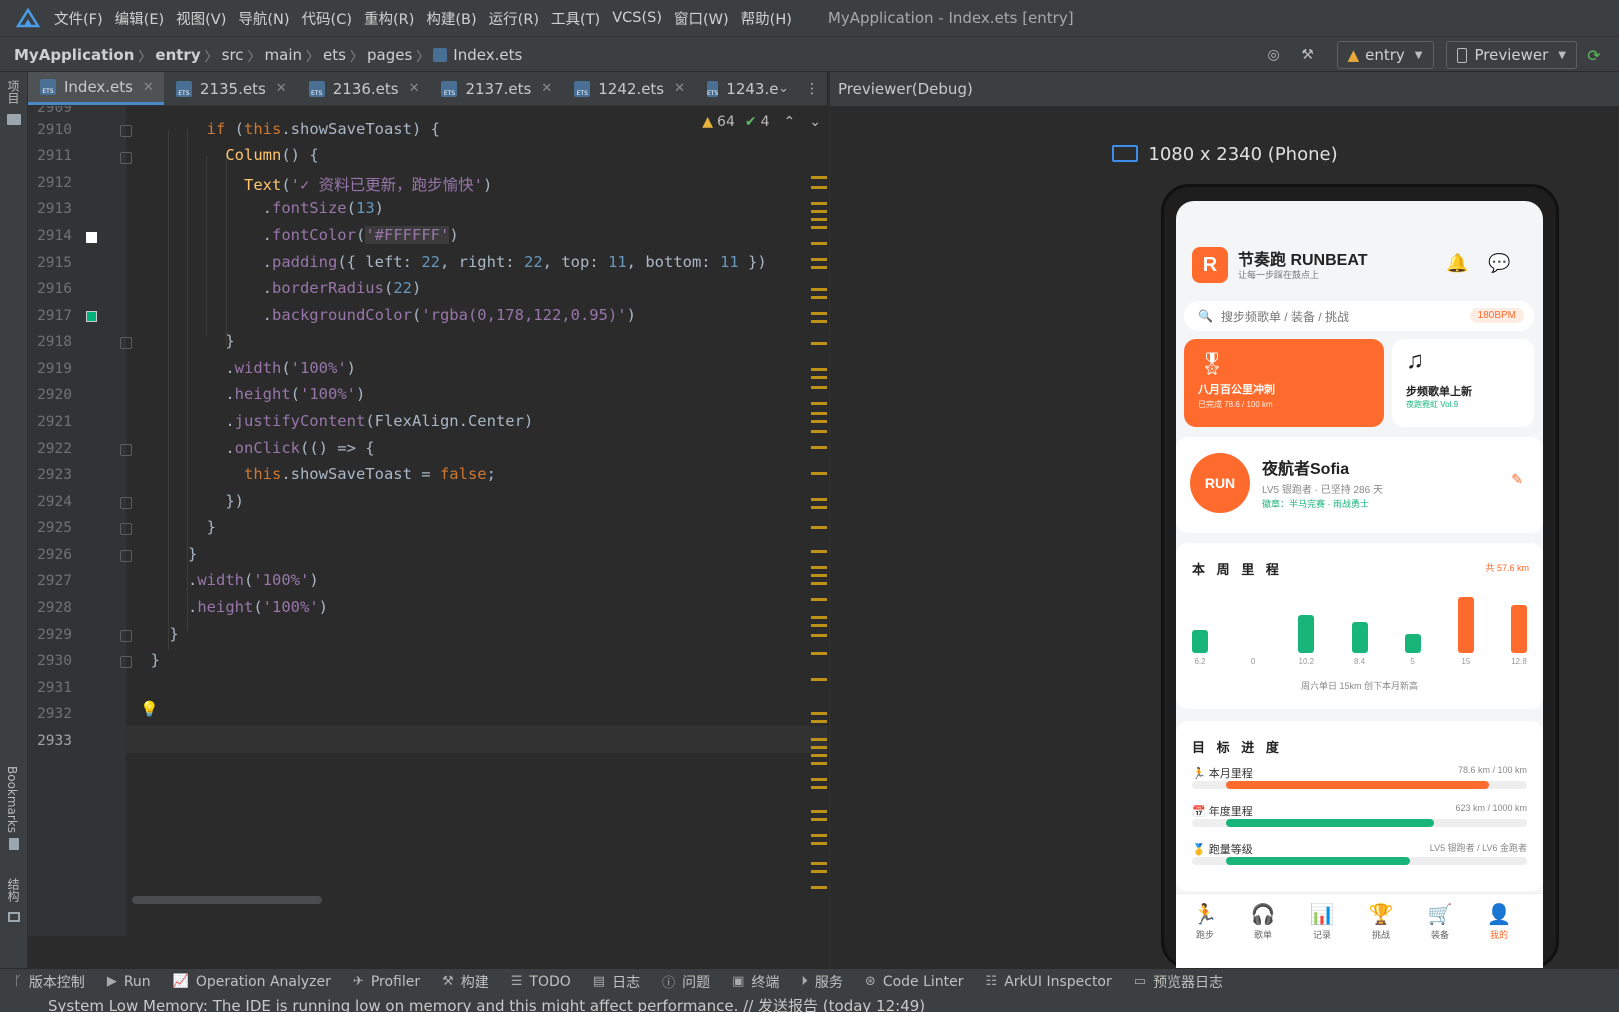 This screenshot has width=1619, height=1012. I want to click on lightbulb-icon: 💡, so click(149, 709).